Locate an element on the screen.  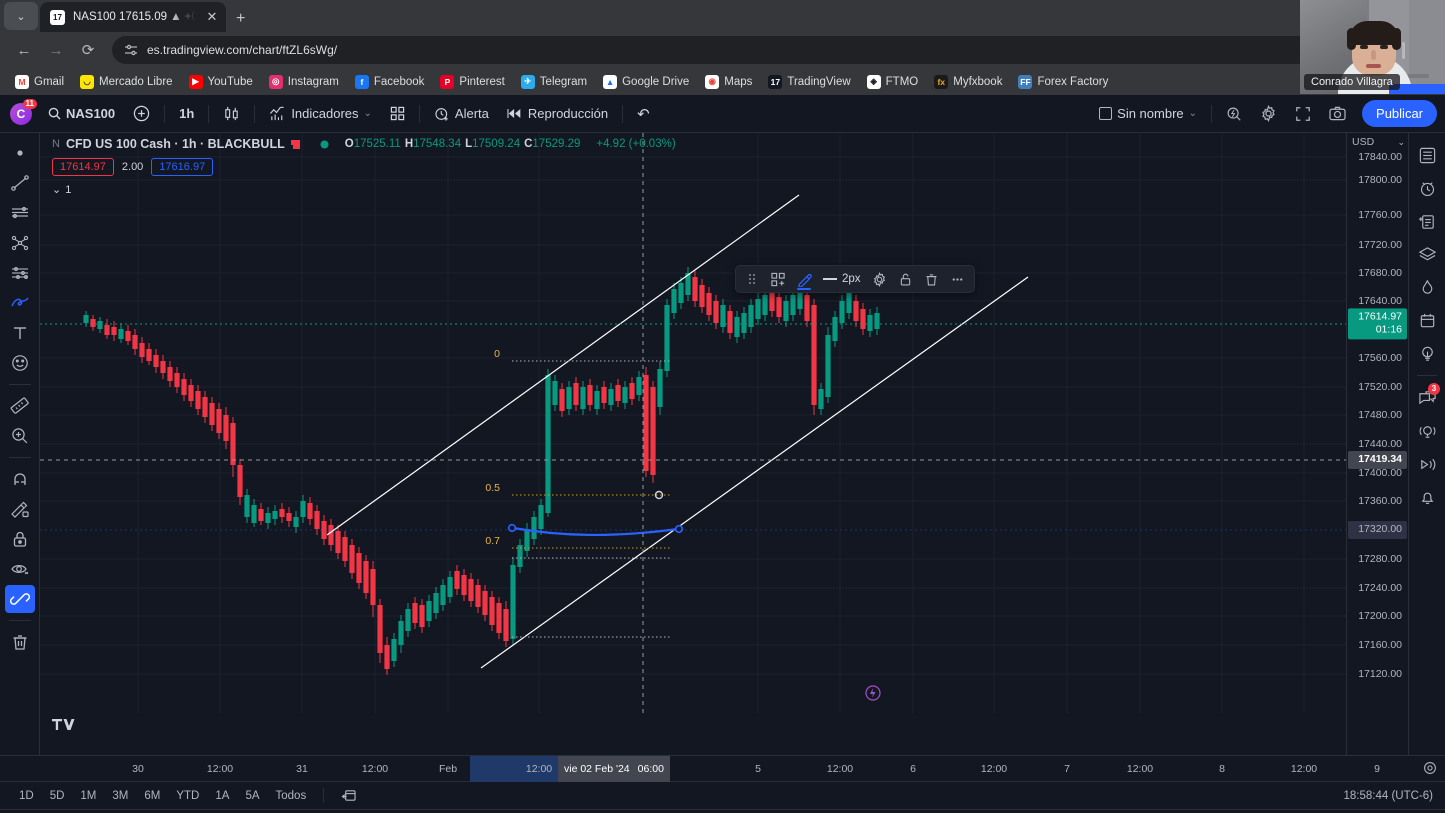
bookmark-item: P Pinterest is located at coordinates (472, 82).